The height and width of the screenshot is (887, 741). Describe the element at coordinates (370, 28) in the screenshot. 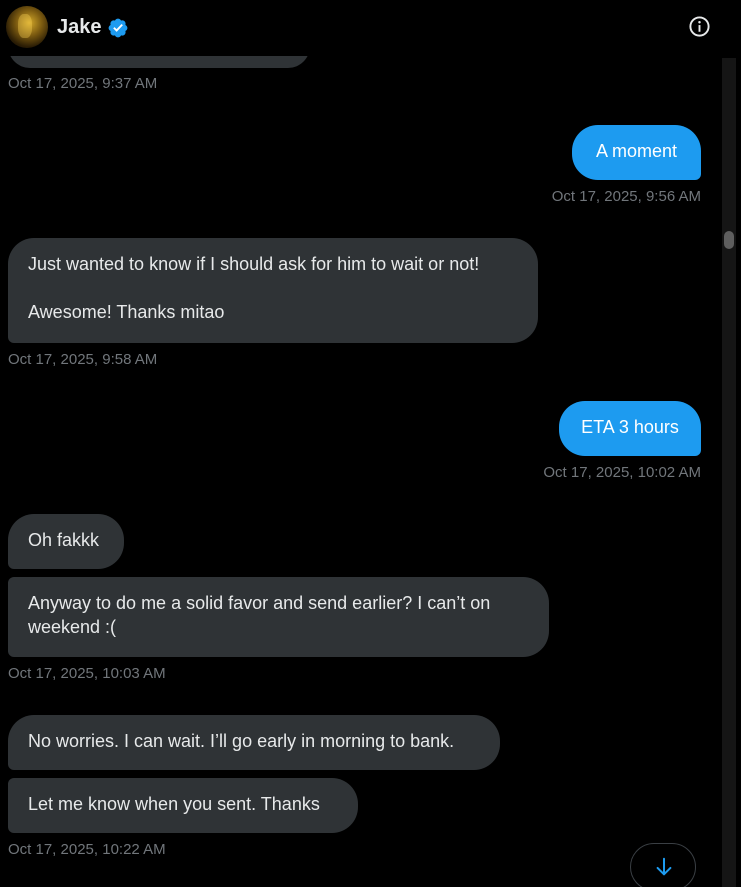

I see `conversation-header: Jake` at that location.